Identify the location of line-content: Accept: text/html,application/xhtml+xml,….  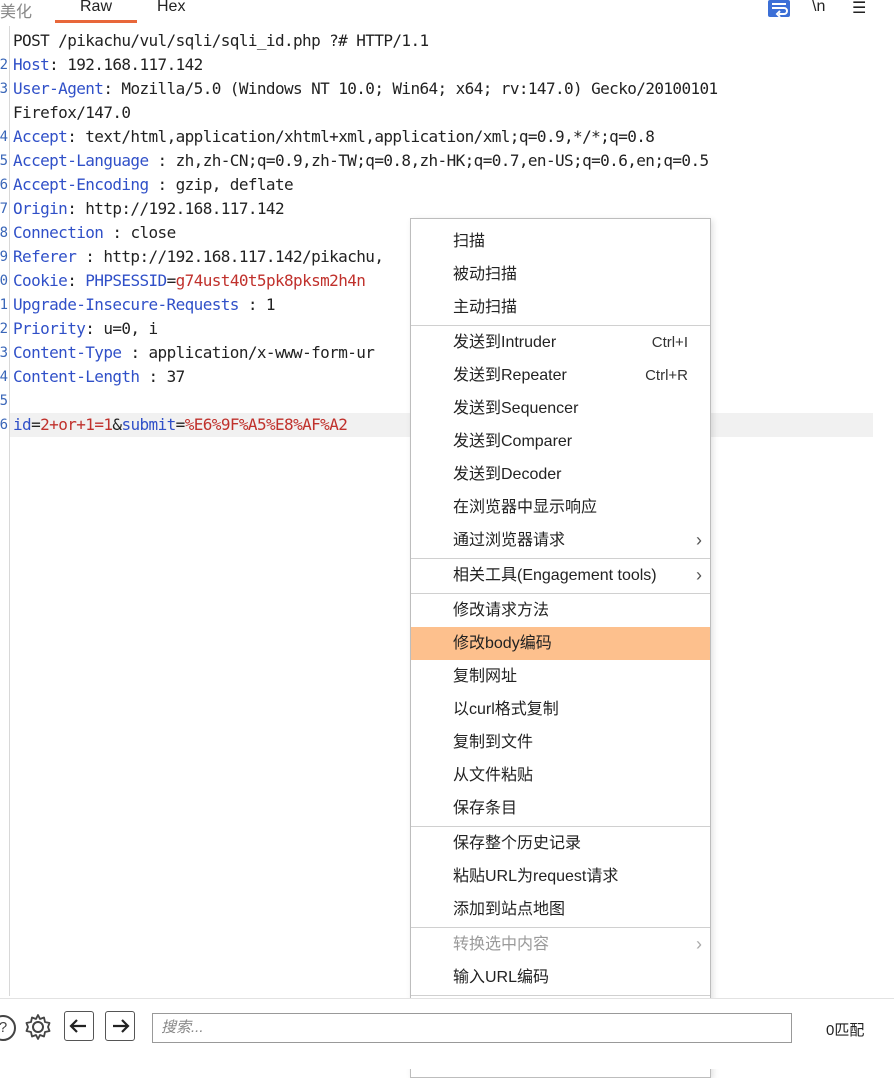
(334, 137).